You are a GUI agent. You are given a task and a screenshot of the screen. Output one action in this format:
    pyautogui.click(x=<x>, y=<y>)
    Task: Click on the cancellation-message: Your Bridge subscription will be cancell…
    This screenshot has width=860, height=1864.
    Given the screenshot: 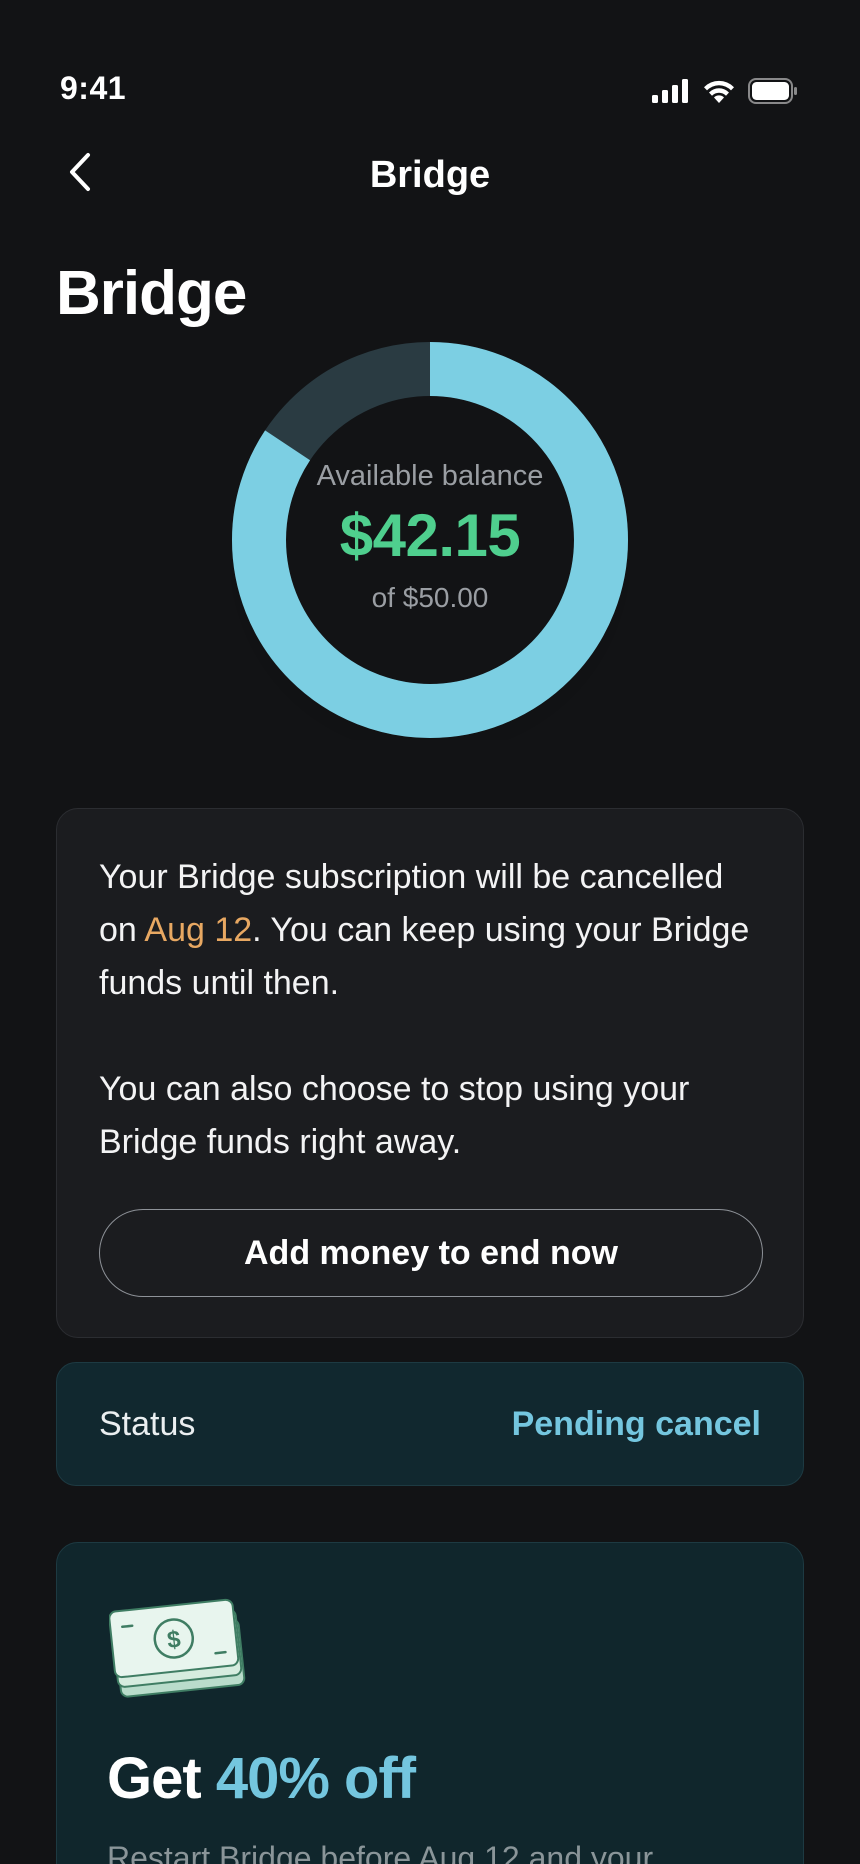 What is the action you would take?
    pyautogui.click(x=430, y=930)
    